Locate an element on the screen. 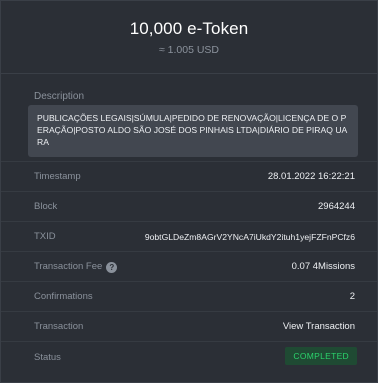 The height and width of the screenshot is (383, 378). block-row: Block 2964244 is located at coordinates (189, 206).